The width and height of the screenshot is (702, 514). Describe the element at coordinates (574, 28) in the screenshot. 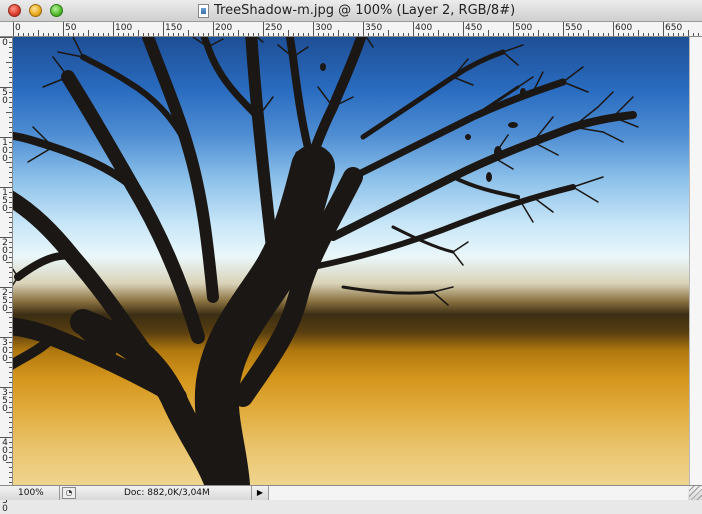

I see `ruler-label: 550` at that location.